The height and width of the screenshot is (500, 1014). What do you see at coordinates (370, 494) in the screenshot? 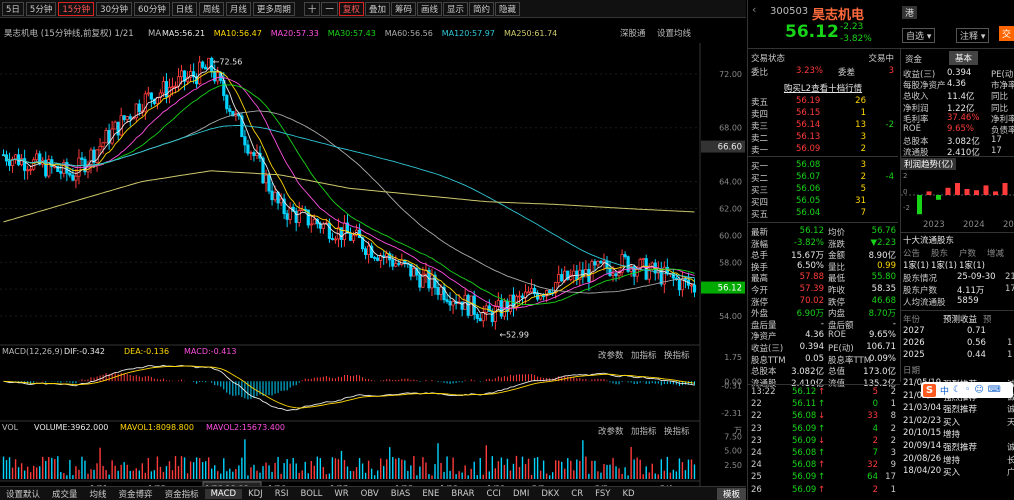
I see `indicator-tab-10: OBV` at bounding box center [370, 494].